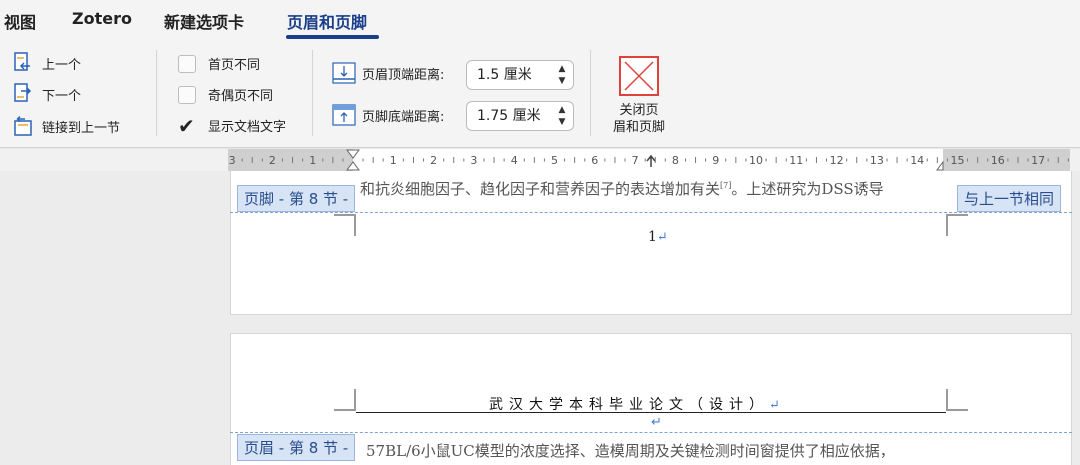  I want to click on footer-bottom-label: 页脚底端距离:, so click(403, 117).